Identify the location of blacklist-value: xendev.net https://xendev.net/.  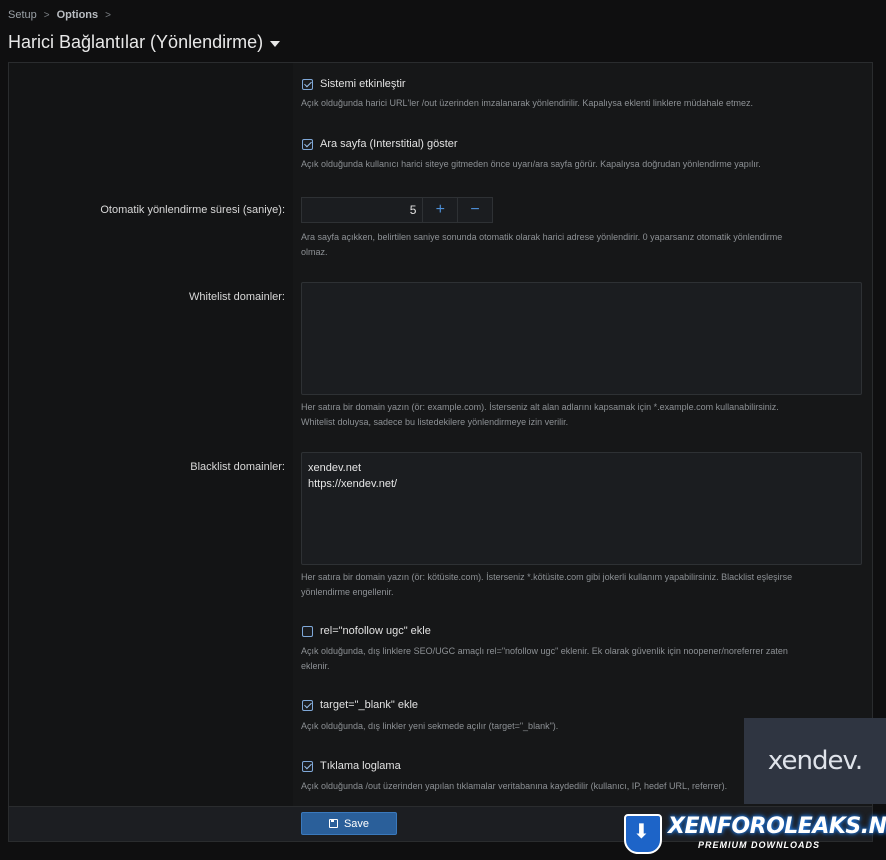
(353, 476).